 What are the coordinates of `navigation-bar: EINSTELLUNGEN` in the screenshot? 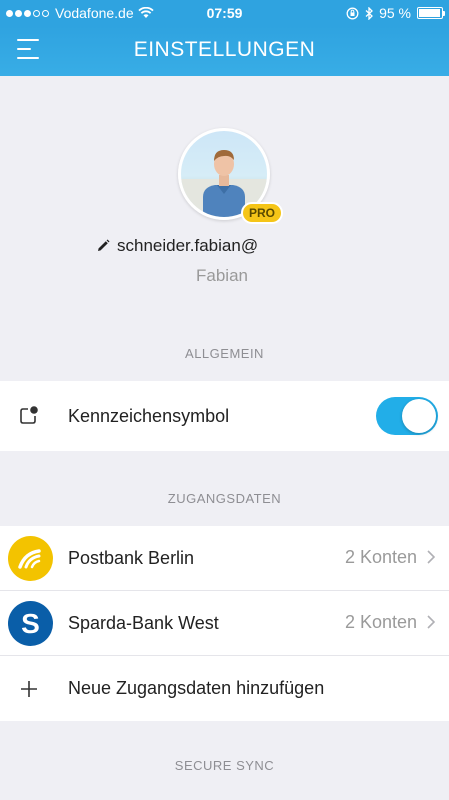 It's located at (224, 51).